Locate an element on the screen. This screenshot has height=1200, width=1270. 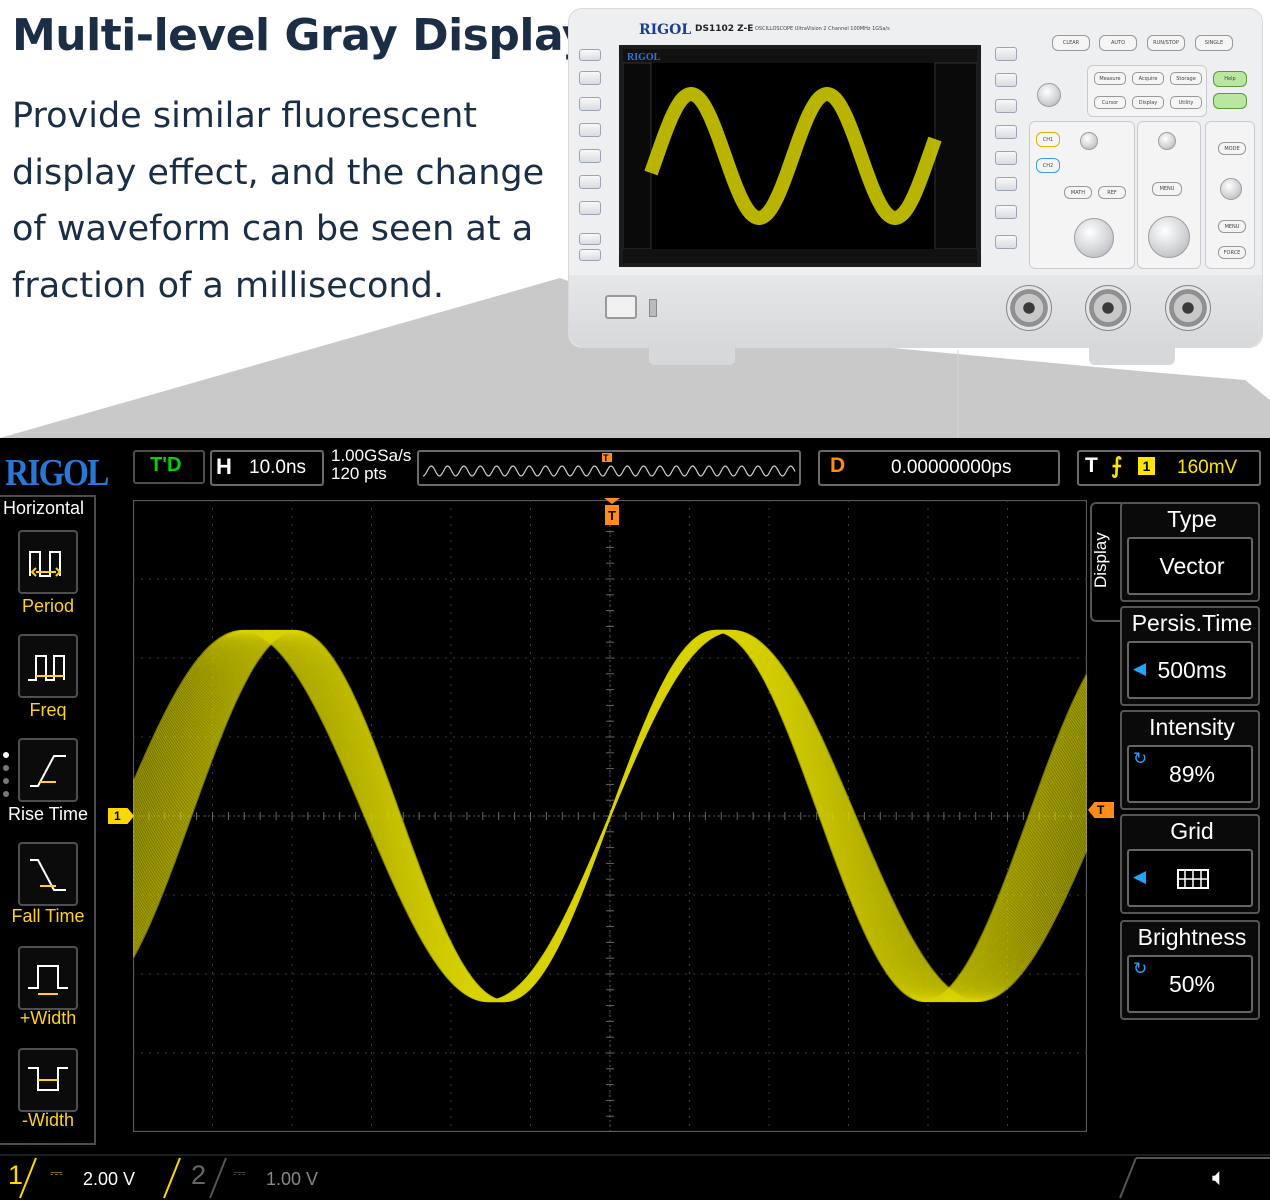
pos-width-icon is located at coordinates (48, 980).